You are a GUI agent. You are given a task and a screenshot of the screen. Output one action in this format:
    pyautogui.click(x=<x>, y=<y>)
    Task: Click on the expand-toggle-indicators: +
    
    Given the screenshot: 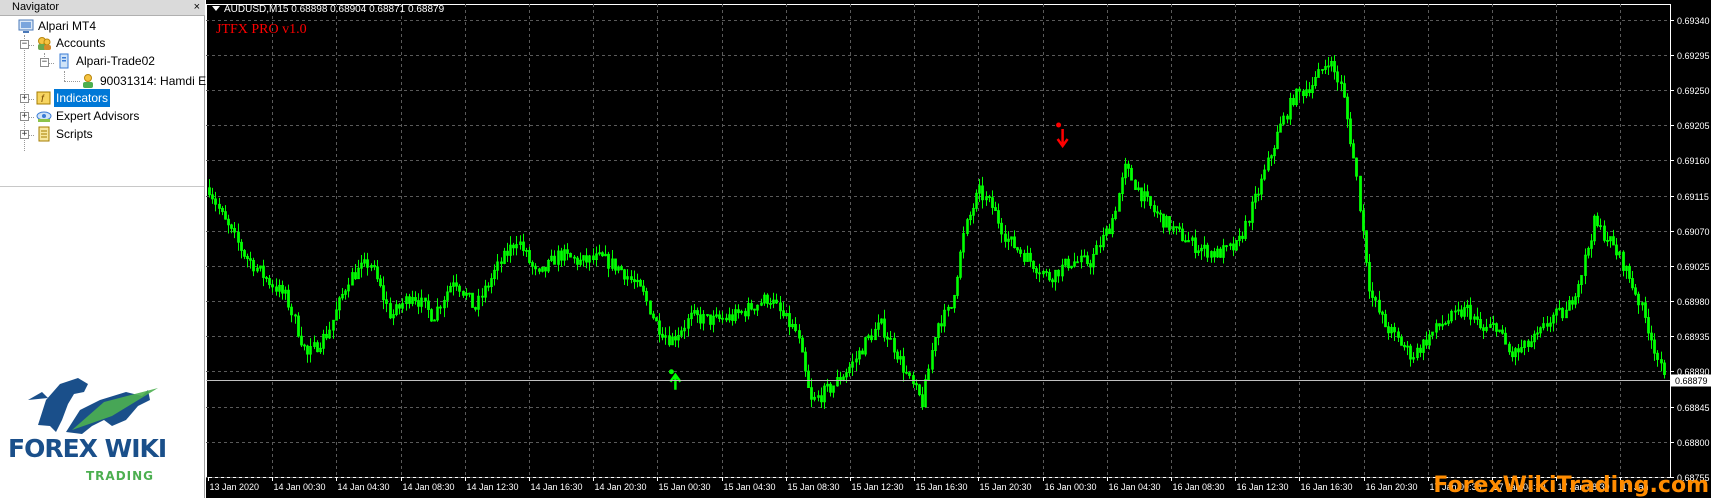 What is the action you would take?
    pyautogui.click(x=24, y=98)
    